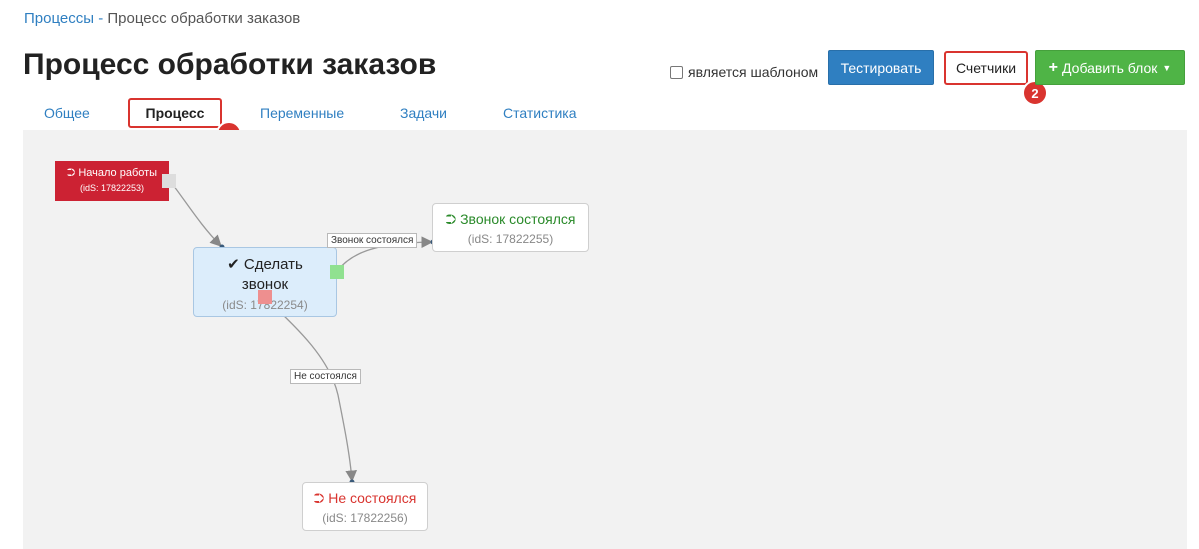 The height and width of the screenshot is (549, 1199). Describe the element at coordinates (325, 376) in the screenshot. I see `edge-label-failure: Не состоялся` at that location.